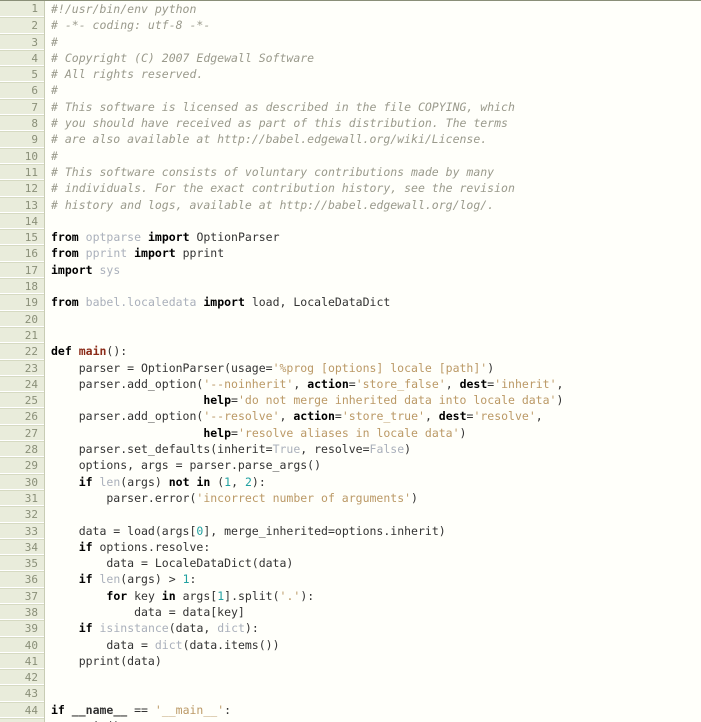 The image size is (701, 722). Describe the element at coordinates (124, 9) in the screenshot. I see `token-com: #!/usr/bin/env python` at that location.